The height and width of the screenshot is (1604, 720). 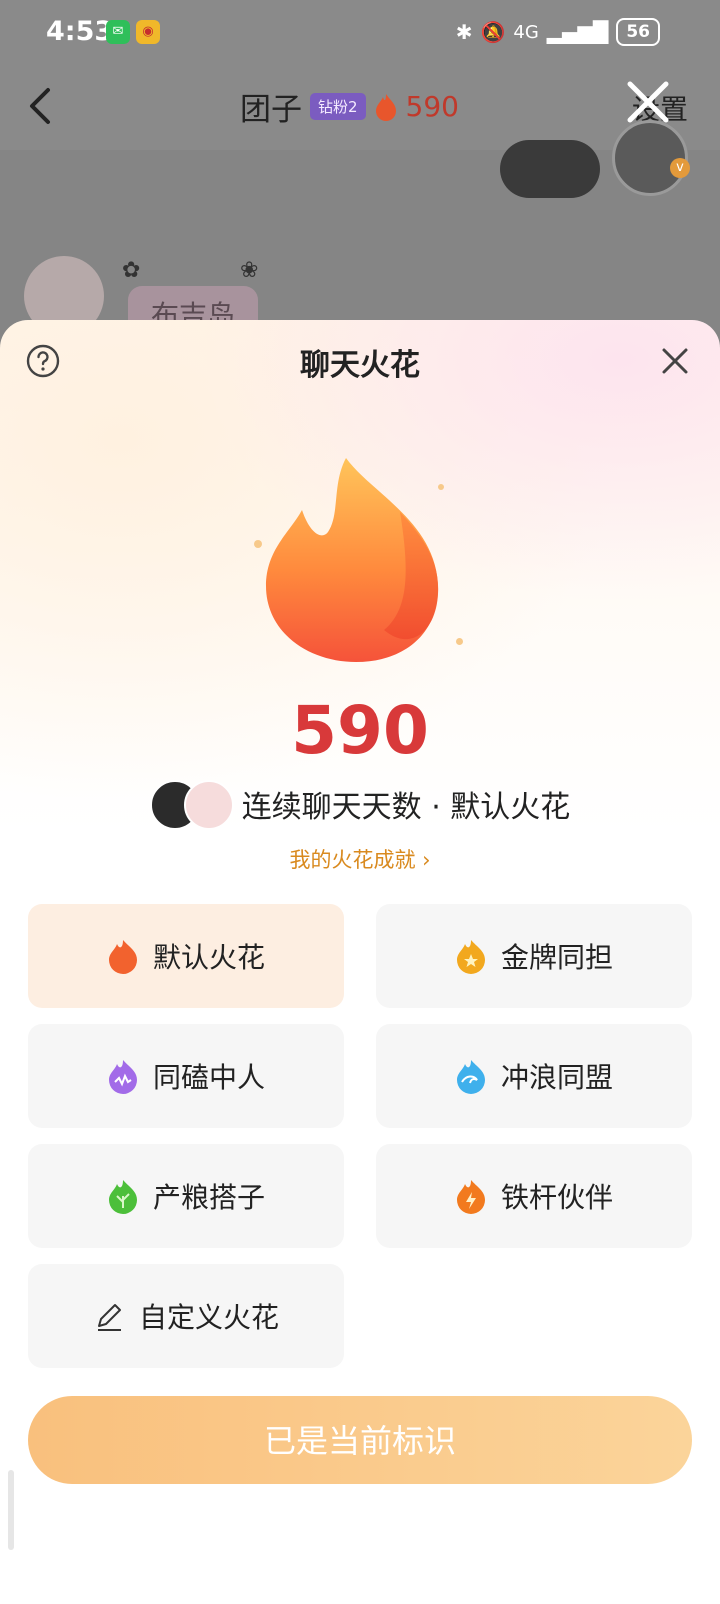 What do you see at coordinates (122, 957) in the screenshot?
I see `flame-orange-icon` at bounding box center [122, 957].